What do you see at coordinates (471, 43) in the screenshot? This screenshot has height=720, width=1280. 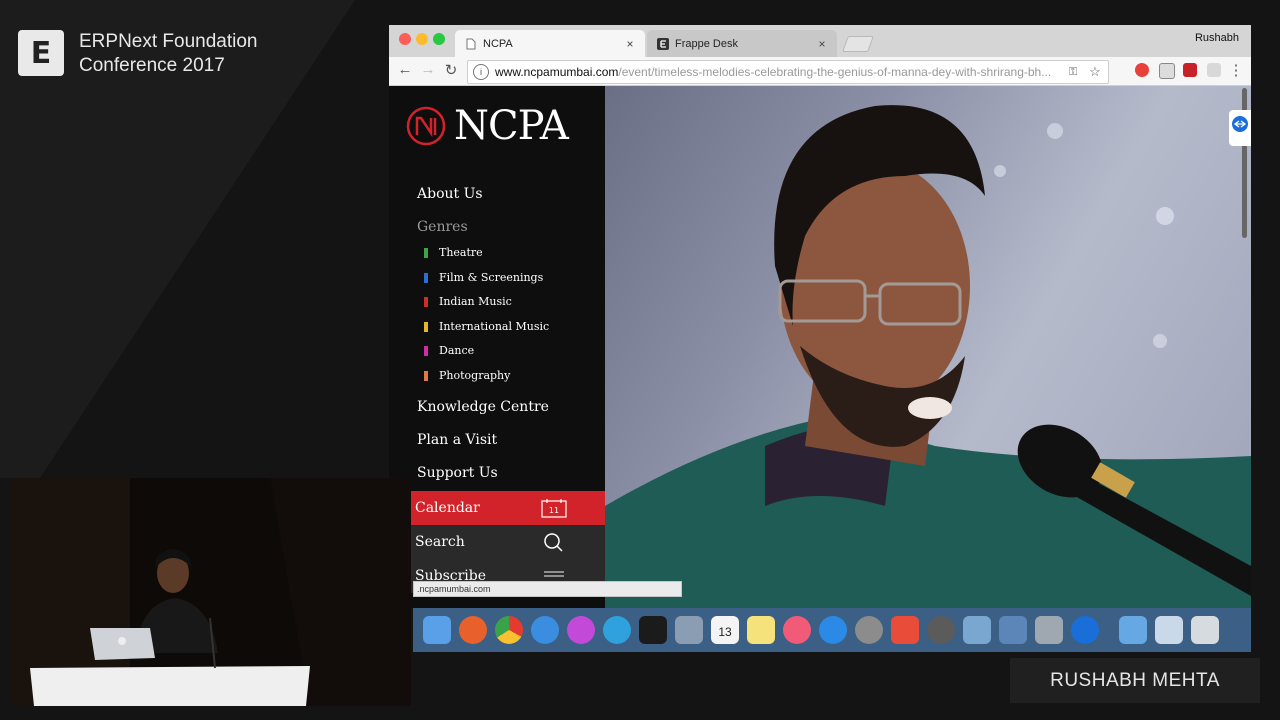 I see `page-icon` at bounding box center [471, 43].